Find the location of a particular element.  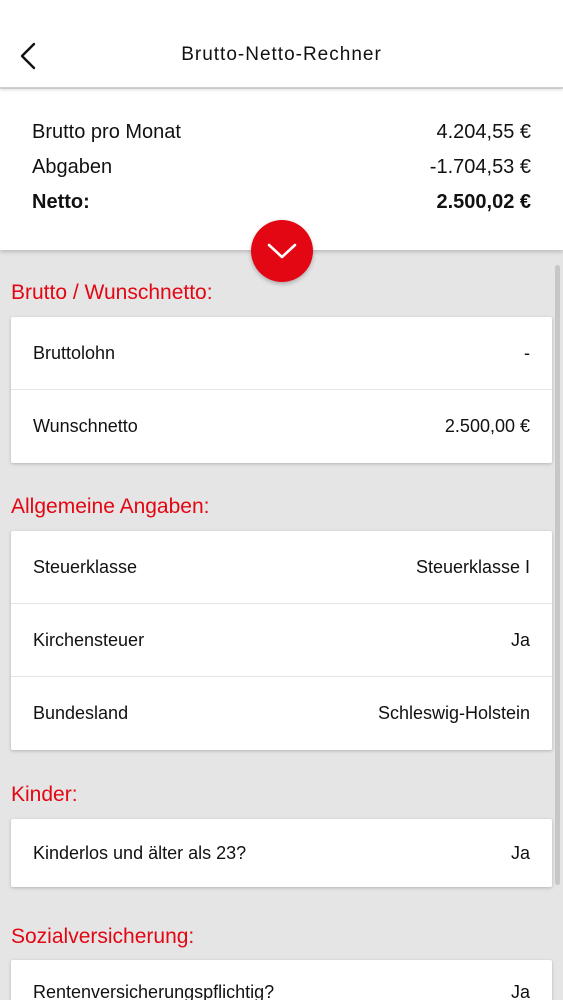

card-kinder: Kinderlos und älter als 23? Ja is located at coordinates (281, 853).